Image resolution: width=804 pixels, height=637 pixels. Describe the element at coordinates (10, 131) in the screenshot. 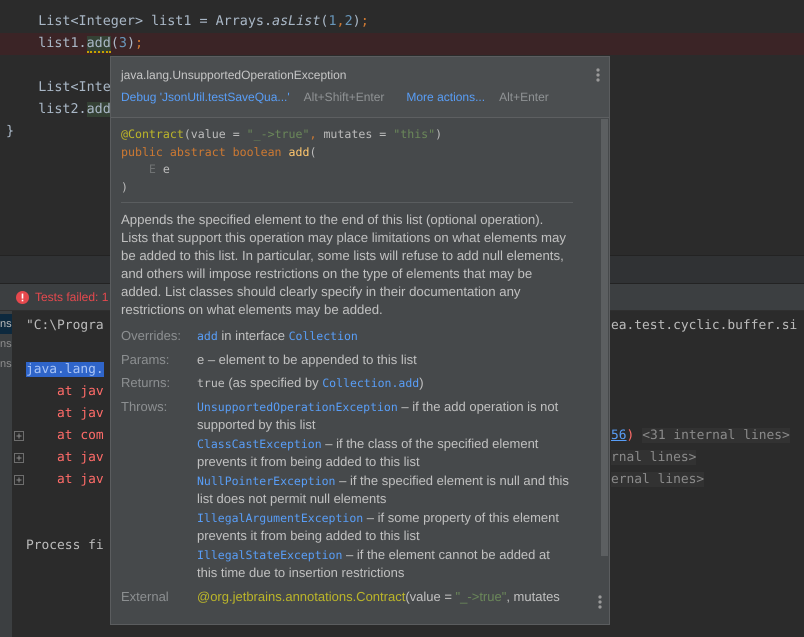

I see `code-line: }` at that location.